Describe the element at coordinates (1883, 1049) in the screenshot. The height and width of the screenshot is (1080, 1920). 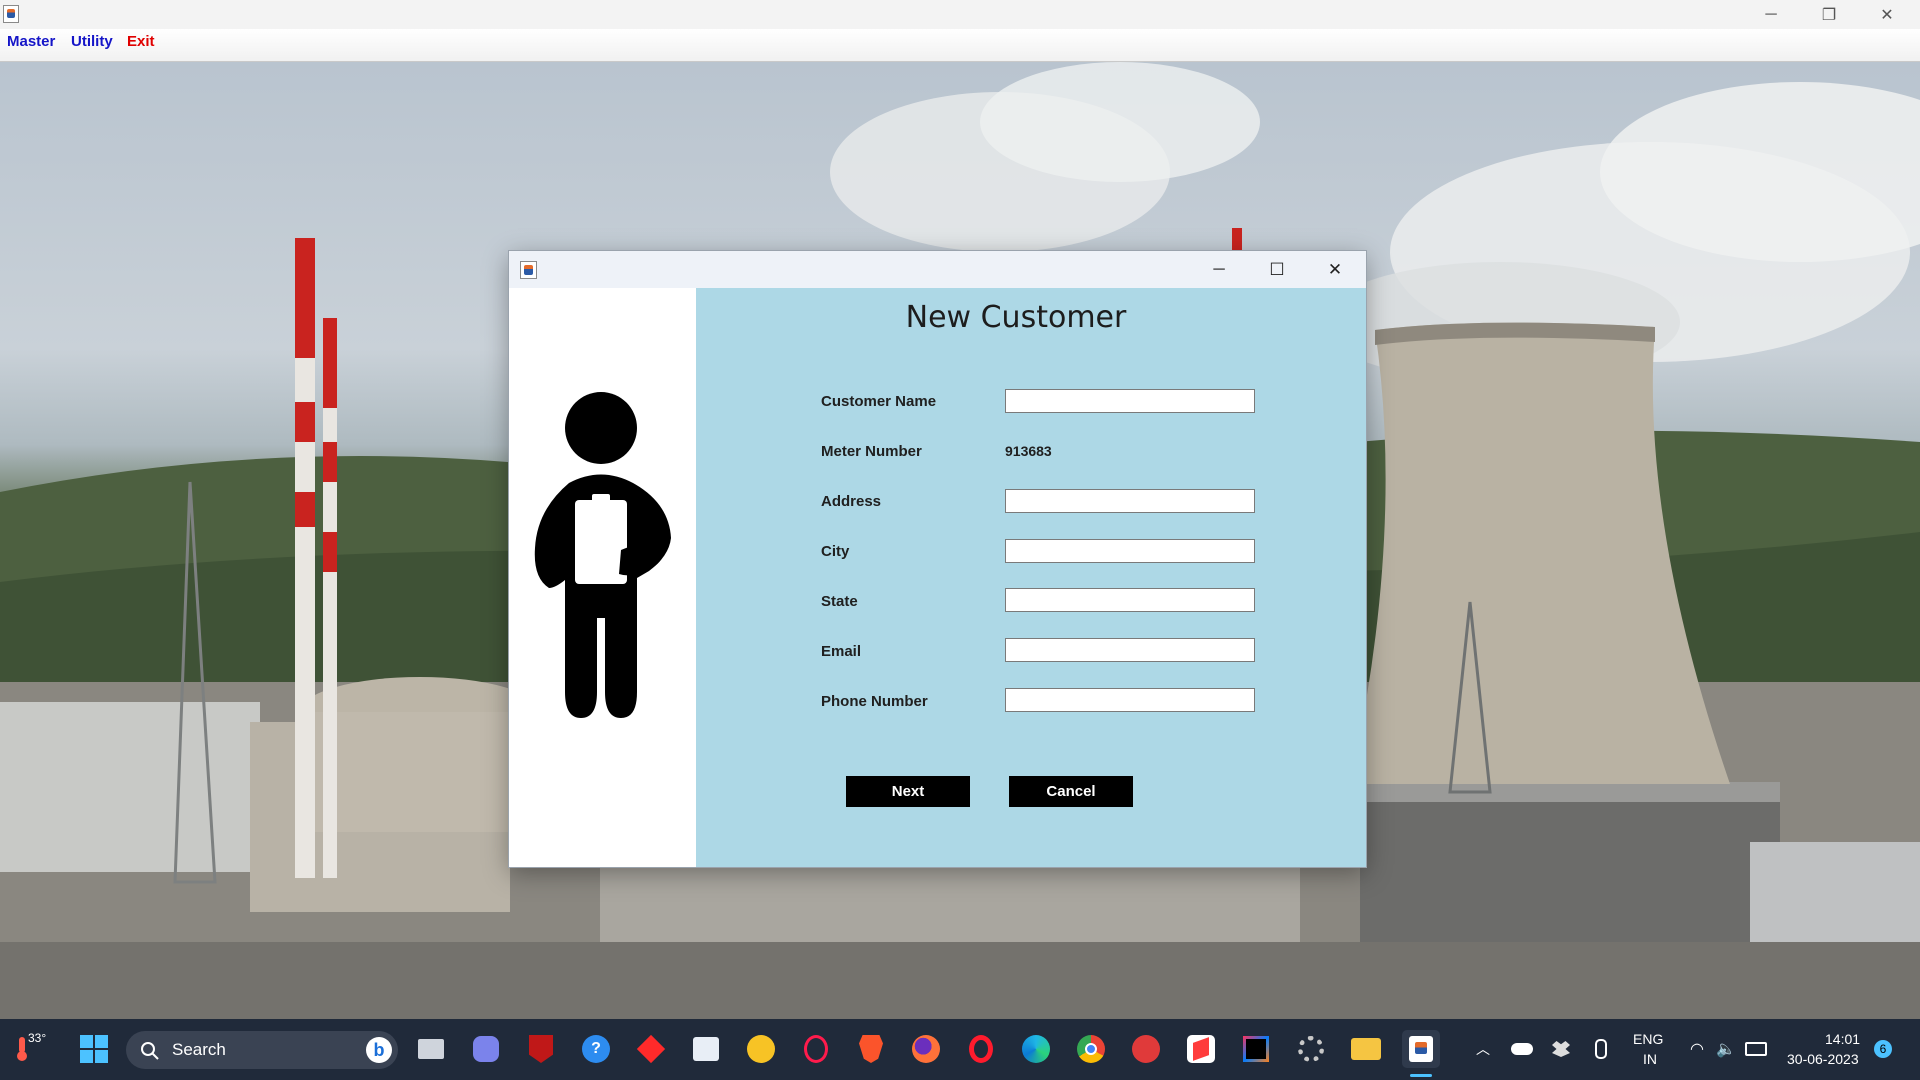
I see `notification-badge: 6` at that location.